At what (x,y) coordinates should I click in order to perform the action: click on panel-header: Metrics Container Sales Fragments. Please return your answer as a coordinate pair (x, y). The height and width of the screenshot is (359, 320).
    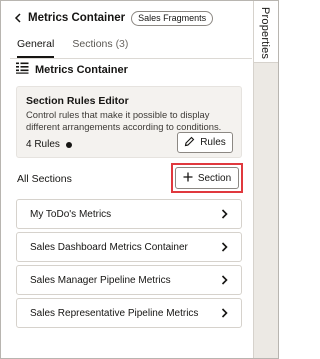
    Looking at the image, I should click on (114, 18).